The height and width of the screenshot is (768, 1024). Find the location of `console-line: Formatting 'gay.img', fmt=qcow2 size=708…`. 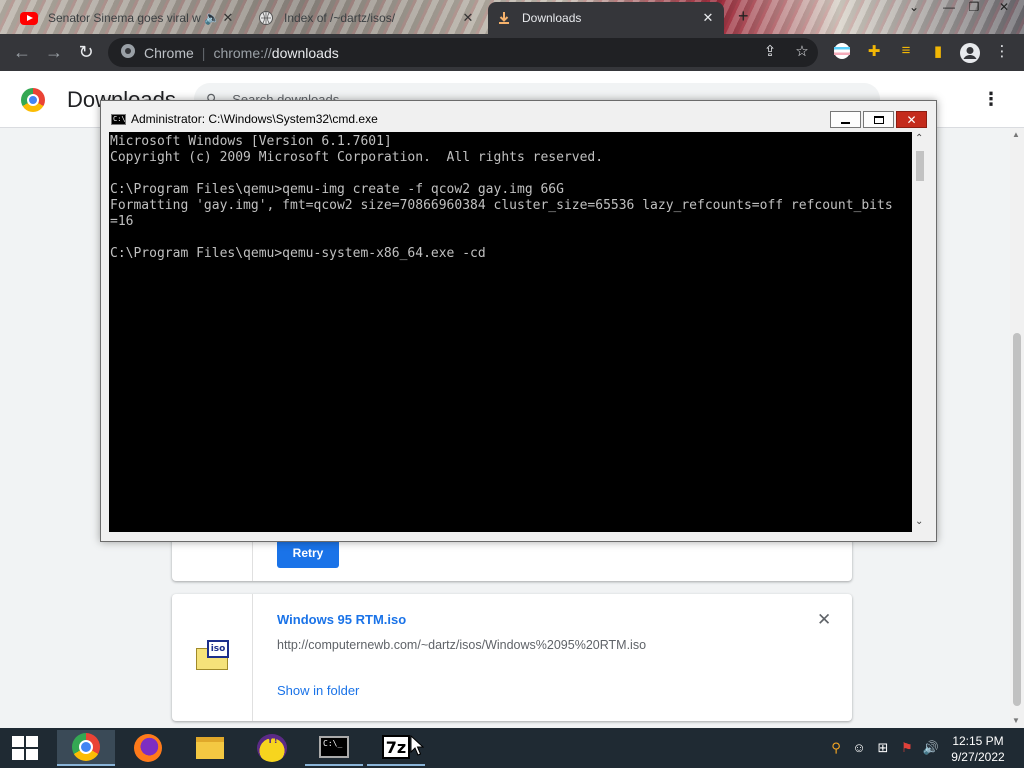

console-line: Formatting 'gay.img', fmt=qcow2 size=708… is located at coordinates (501, 205).